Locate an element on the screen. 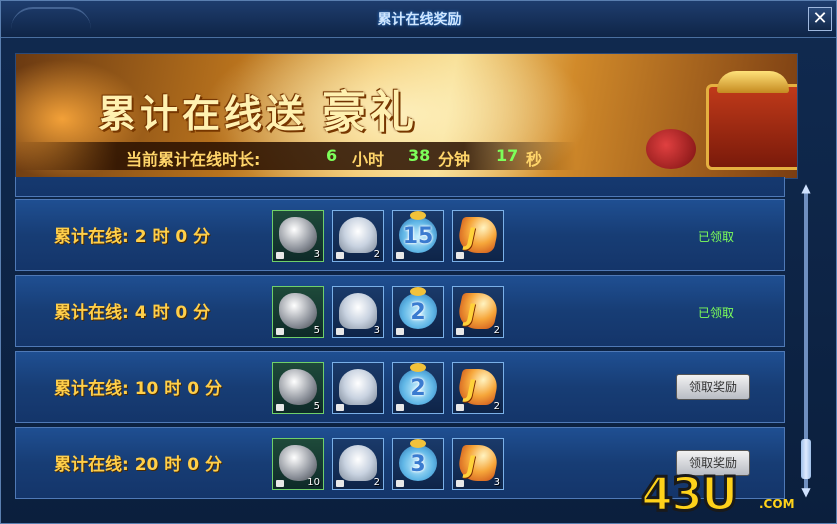 This screenshot has width=837, height=524. reward-row is located at coordinates (400, 187).